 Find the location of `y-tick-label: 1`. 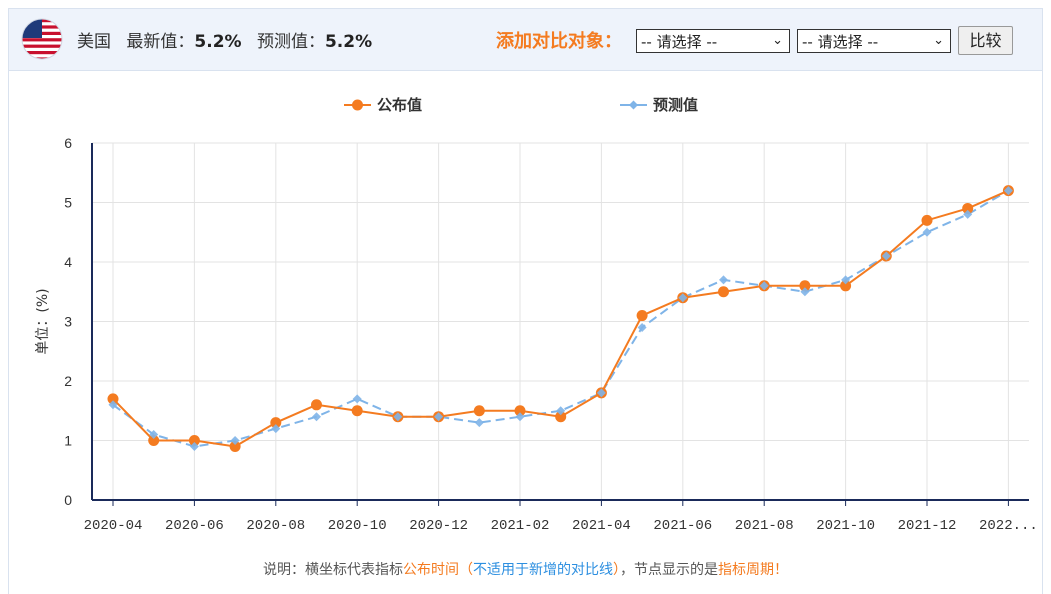

y-tick-label: 1 is located at coordinates (68, 441).